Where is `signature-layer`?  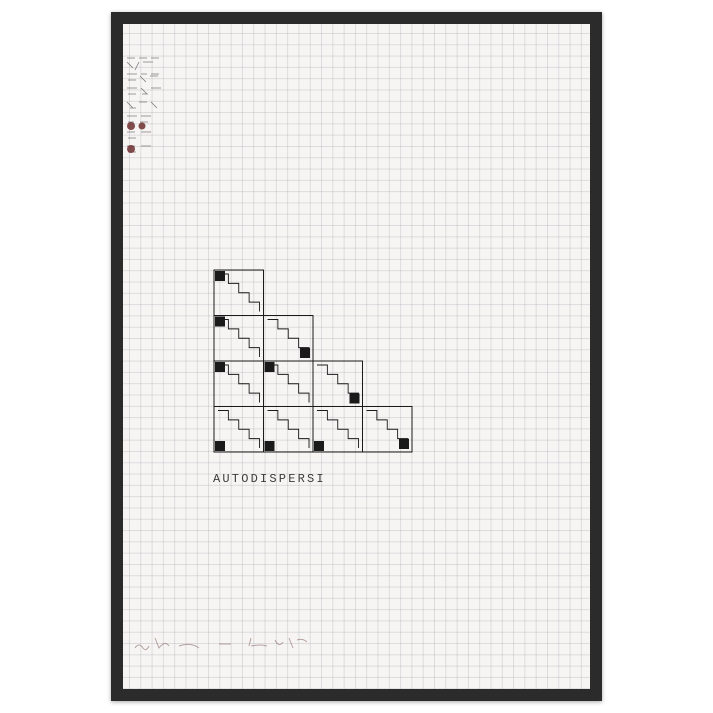 signature-layer is located at coordinates (221, 644).